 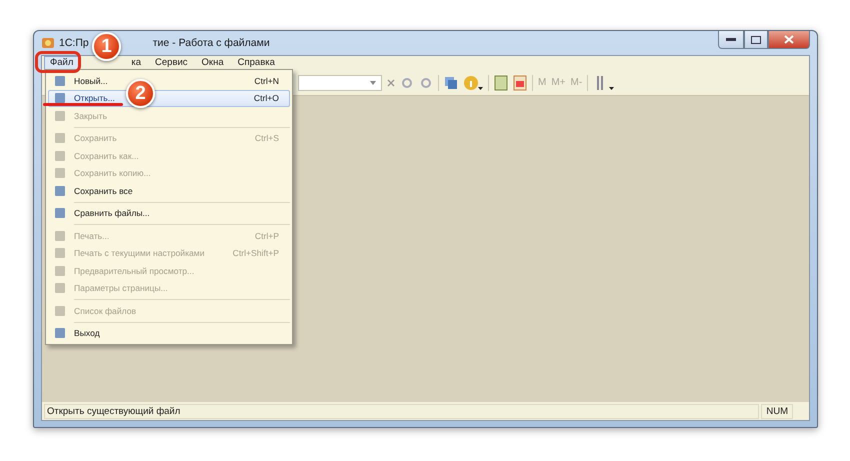 What do you see at coordinates (48, 43) in the screenshot?
I see `app-icon` at bounding box center [48, 43].